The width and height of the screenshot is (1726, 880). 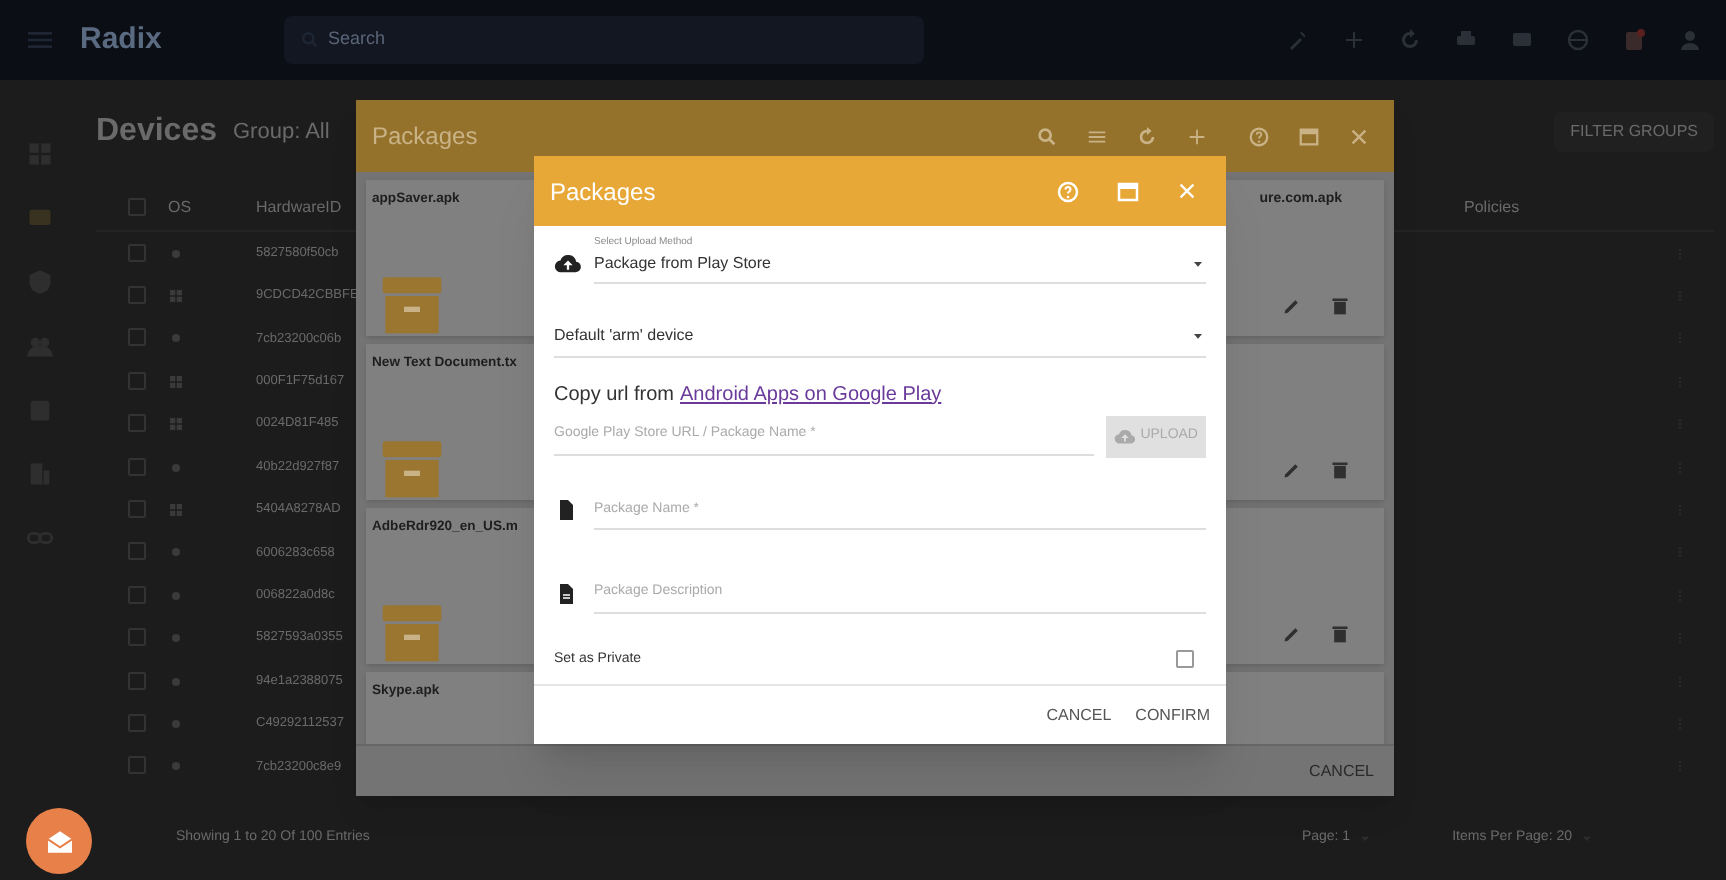 I want to click on window-icon, so click(x=1309, y=136).